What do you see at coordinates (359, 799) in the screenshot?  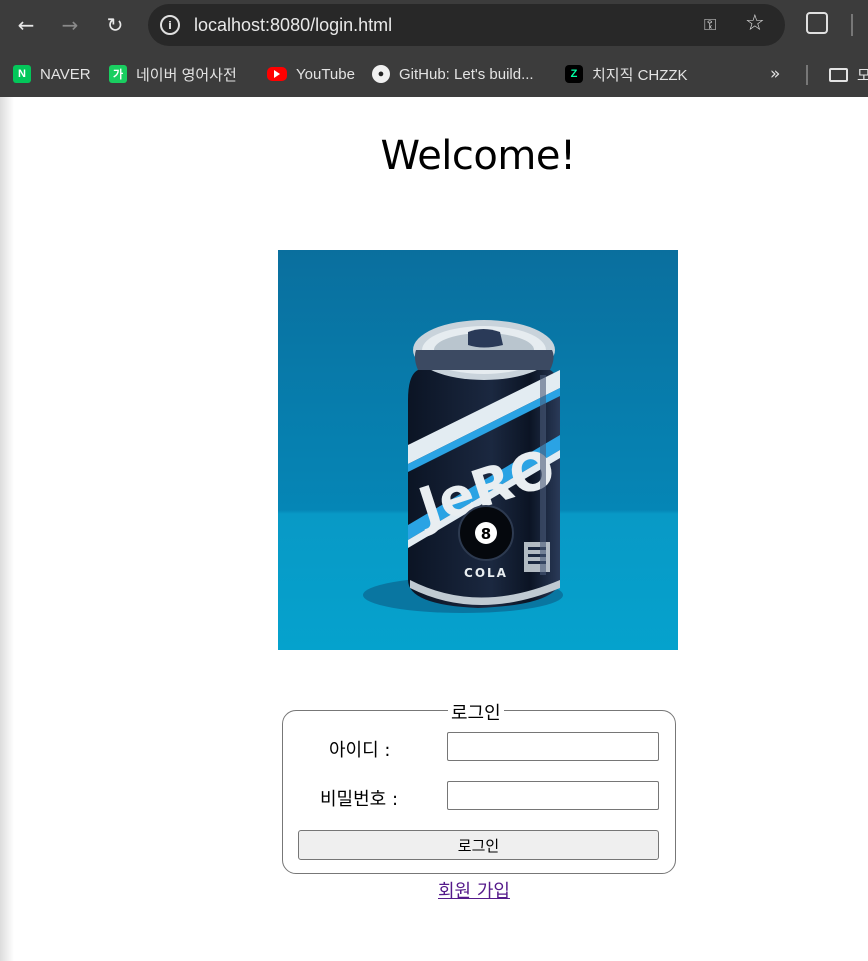 I see `password-label: 비밀번호 :` at bounding box center [359, 799].